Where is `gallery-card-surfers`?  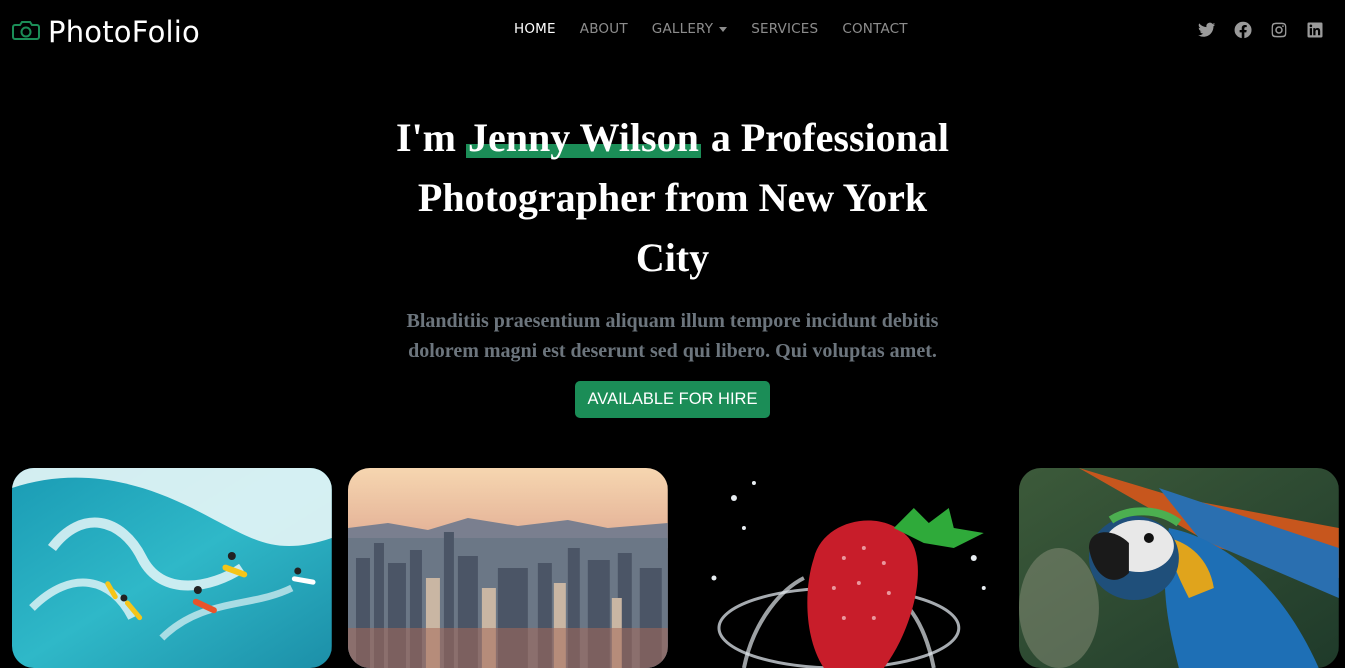 gallery-card-surfers is located at coordinates (172, 568).